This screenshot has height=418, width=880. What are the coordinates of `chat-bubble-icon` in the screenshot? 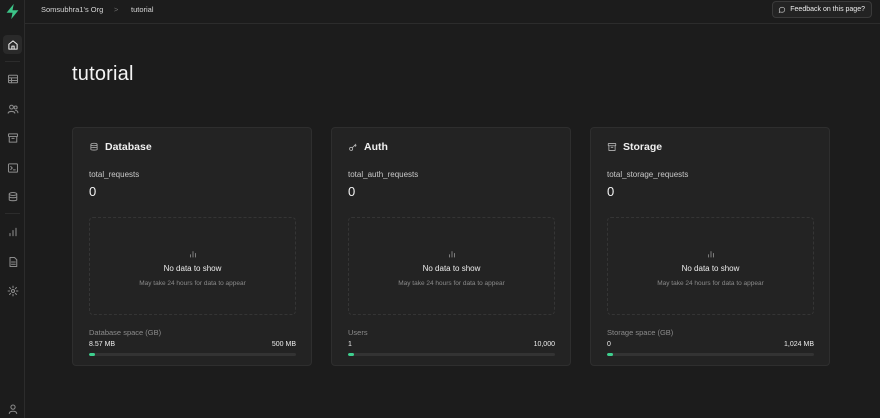 It's located at (782, 9).